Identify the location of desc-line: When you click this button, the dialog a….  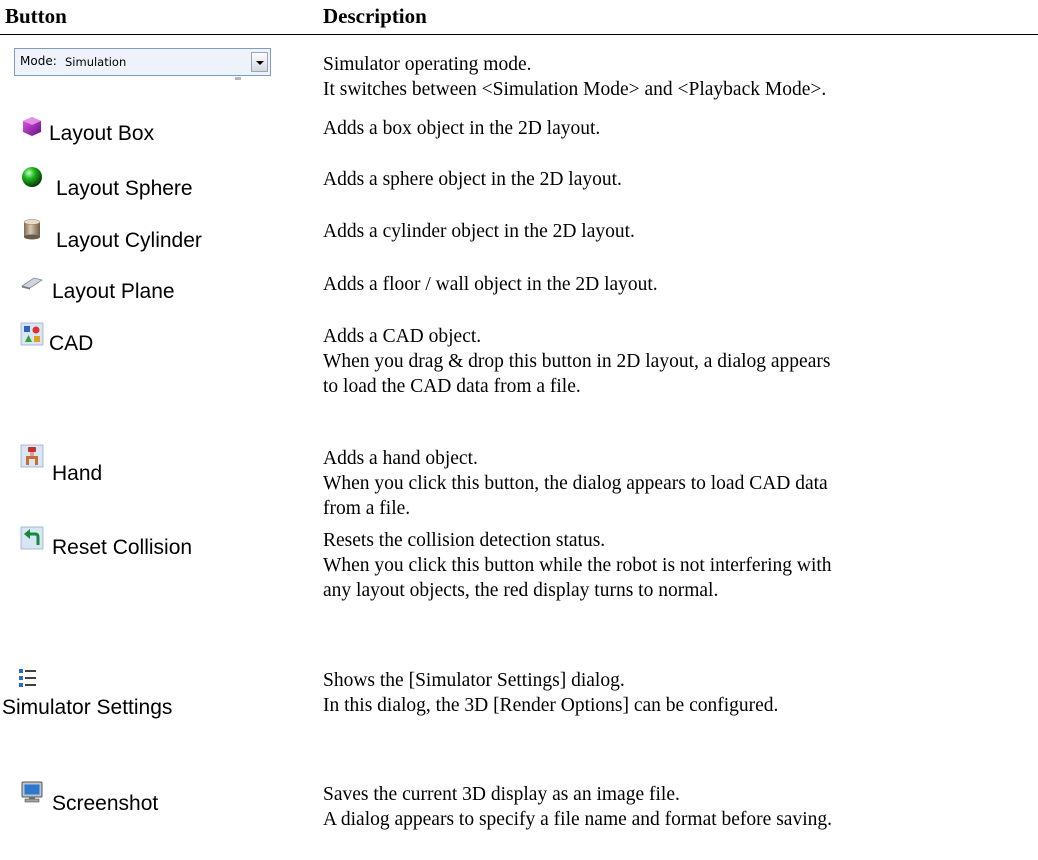
(575, 483).